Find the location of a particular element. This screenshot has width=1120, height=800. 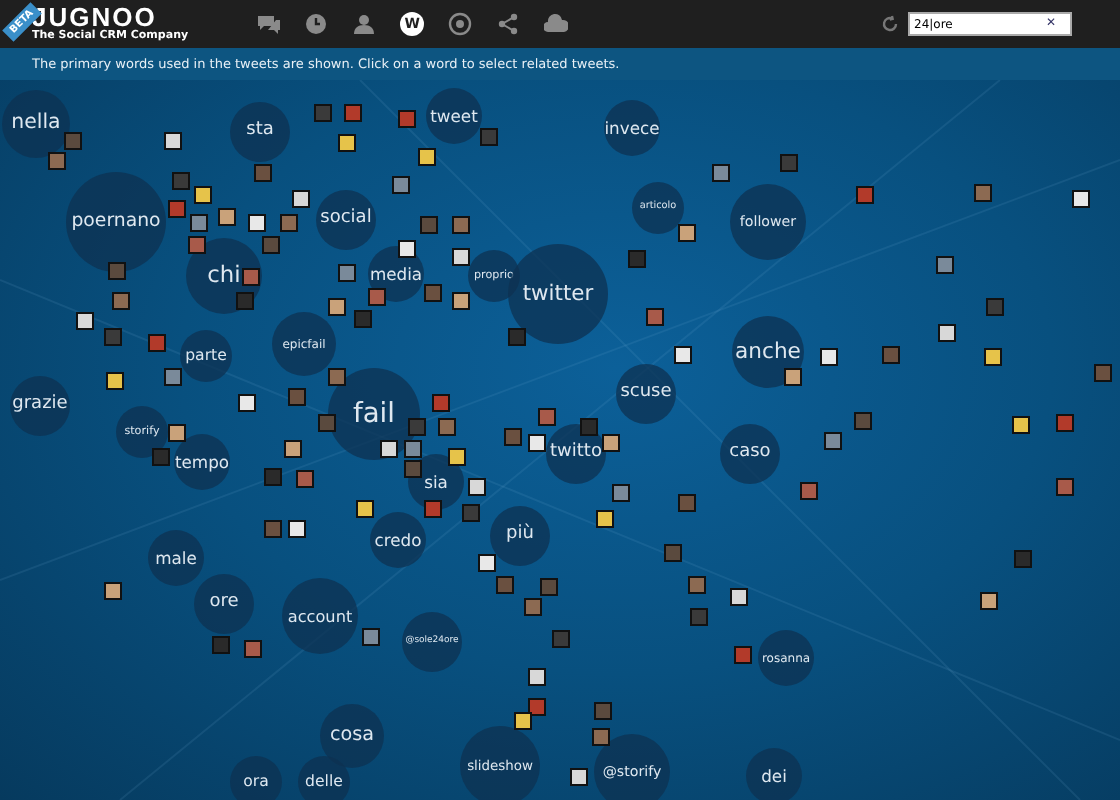

share-icon is located at coordinates (508, 24).